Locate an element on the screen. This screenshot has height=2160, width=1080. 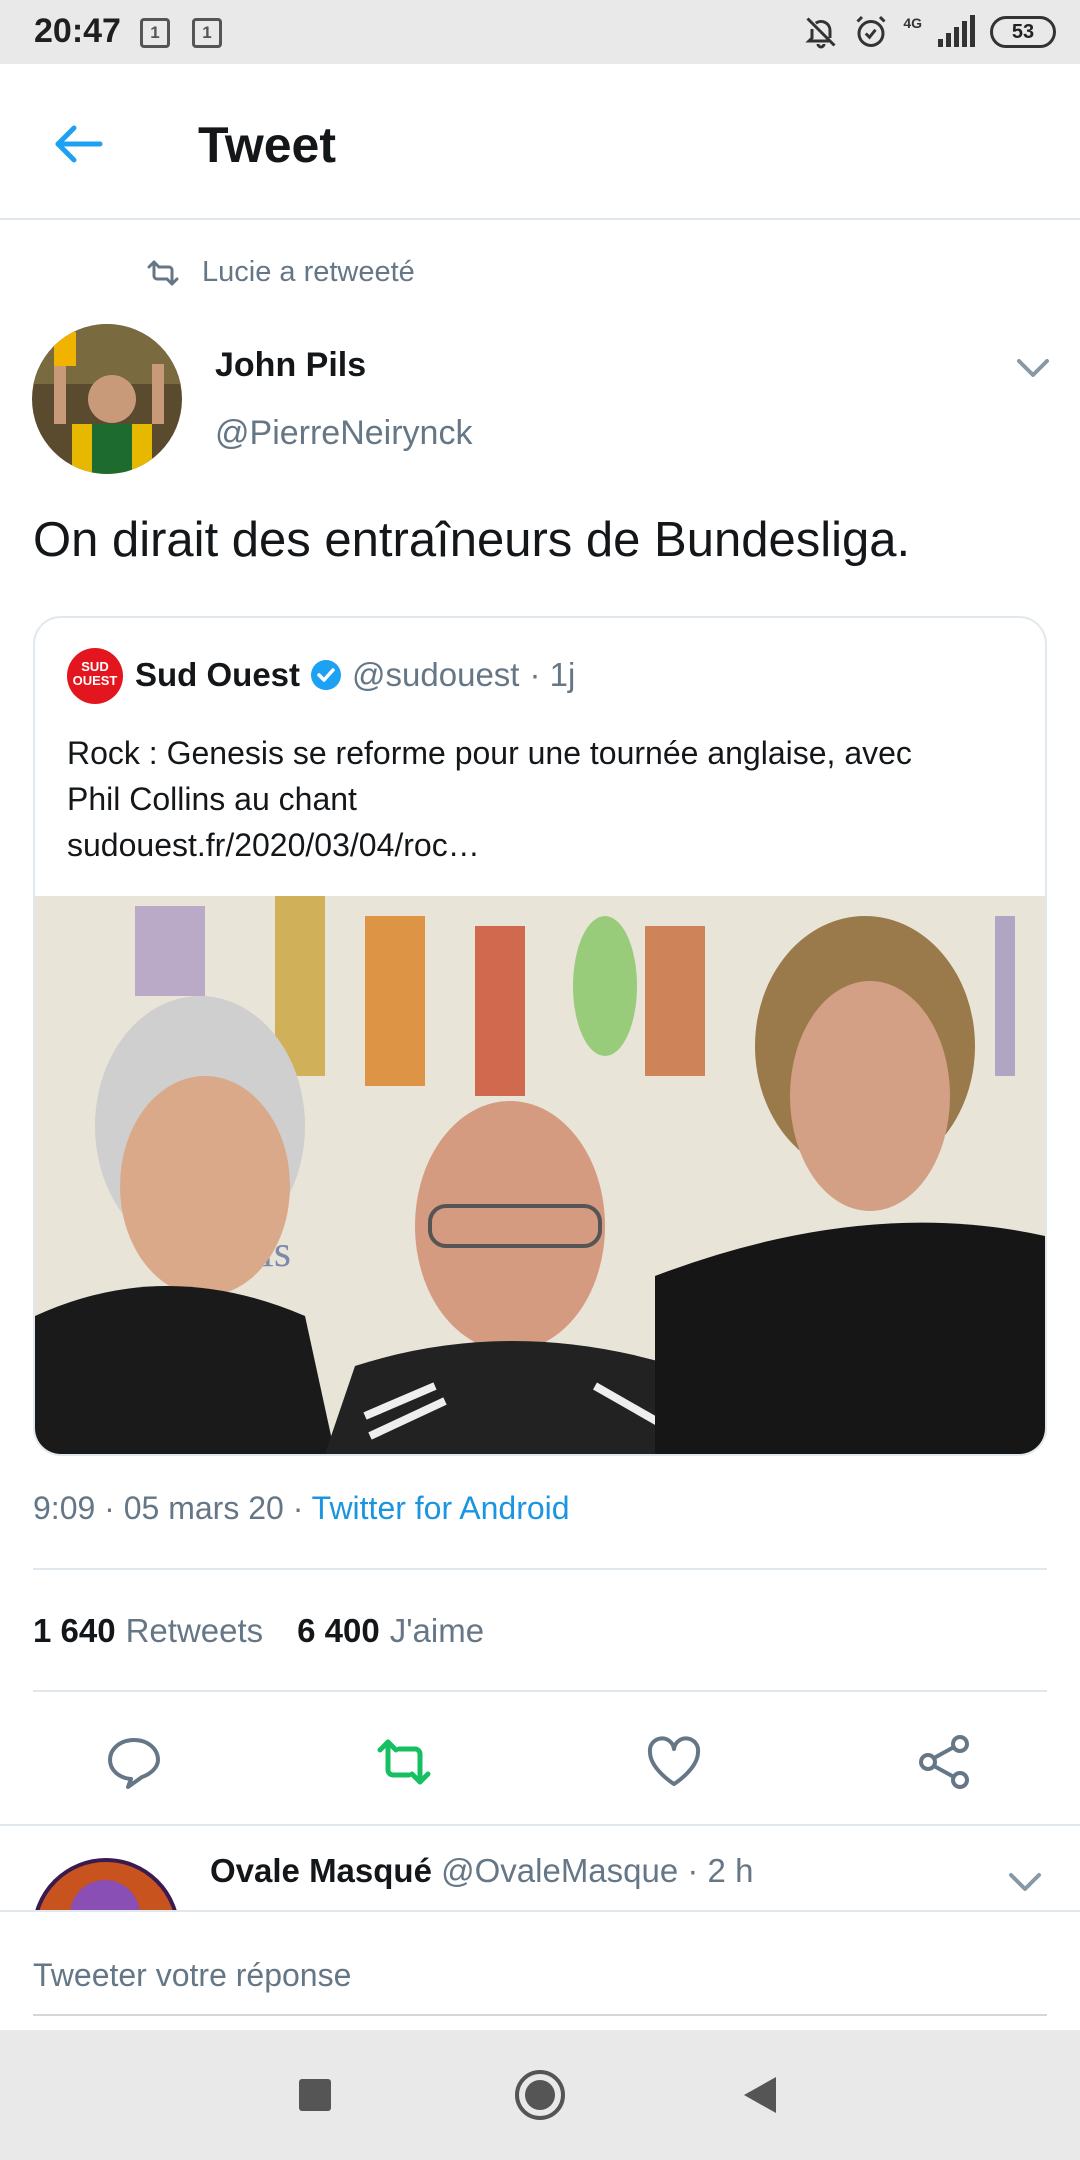
reply-input is located at coordinates (540, 1976).